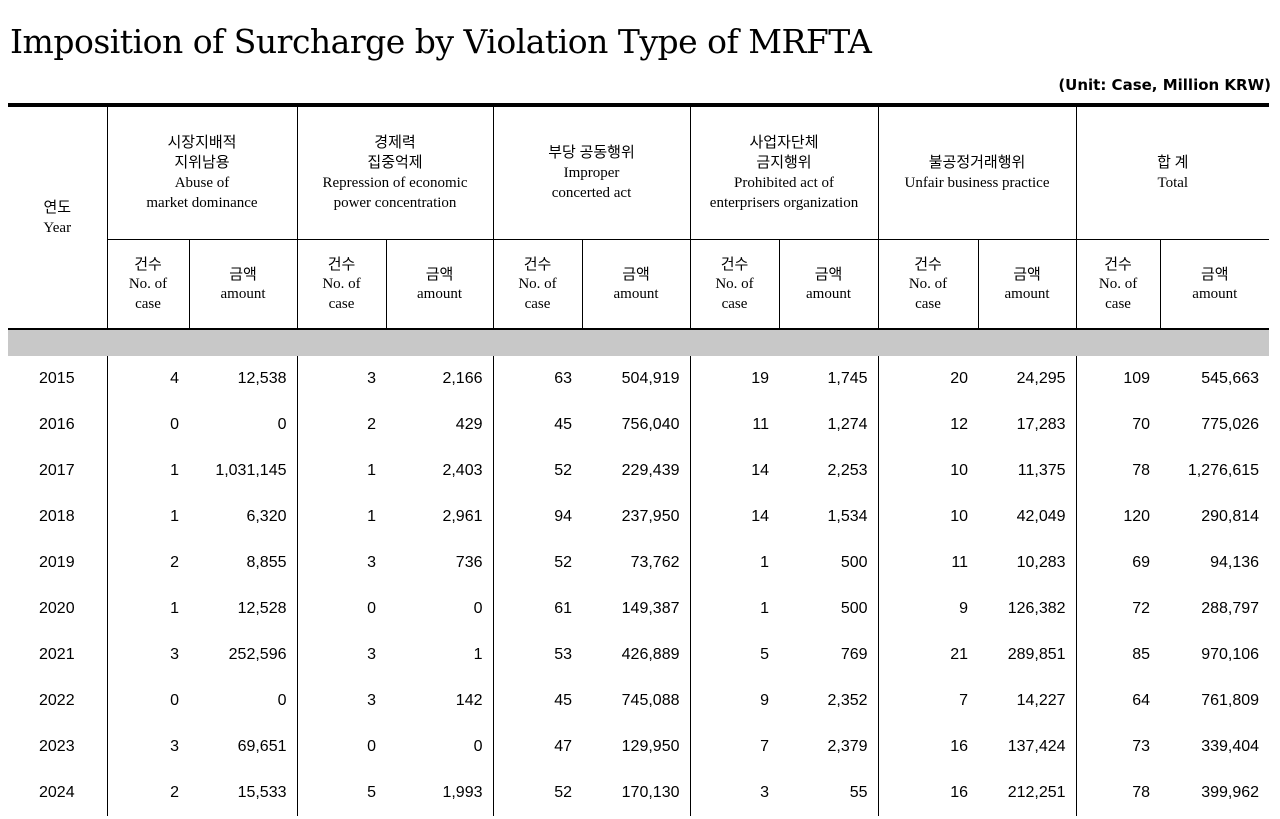  Describe the element at coordinates (58, 517) in the screenshot. I see `year-cell: 2018` at that location.